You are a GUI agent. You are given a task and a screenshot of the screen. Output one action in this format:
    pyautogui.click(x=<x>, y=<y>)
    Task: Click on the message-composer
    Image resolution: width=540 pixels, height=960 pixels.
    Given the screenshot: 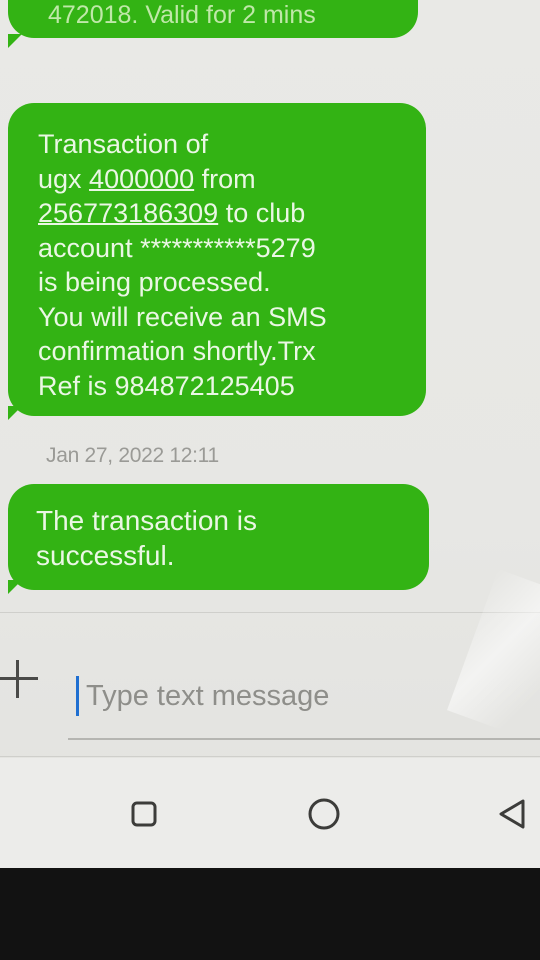 What is the action you would take?
    pyautogui.click(x=302, y=698)
    